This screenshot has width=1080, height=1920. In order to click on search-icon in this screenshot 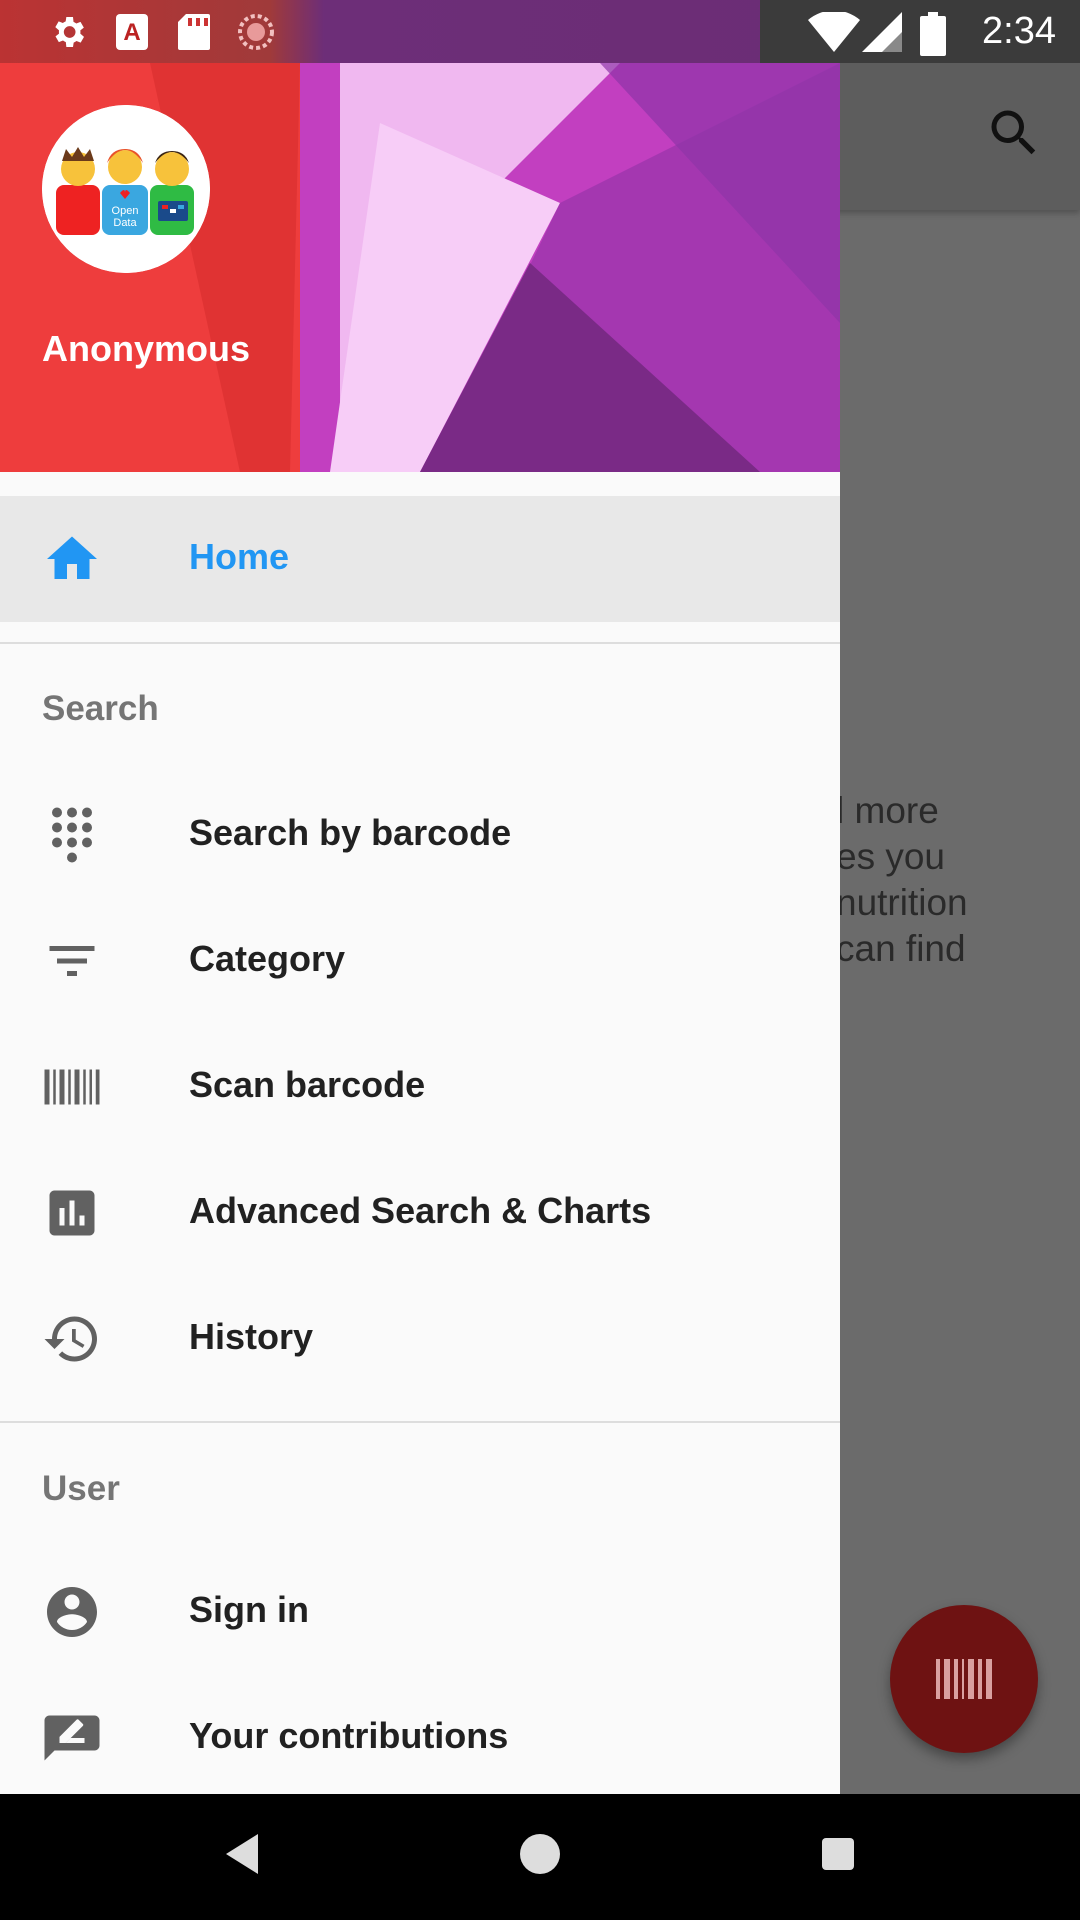, I will do `click(1014, 133)`.